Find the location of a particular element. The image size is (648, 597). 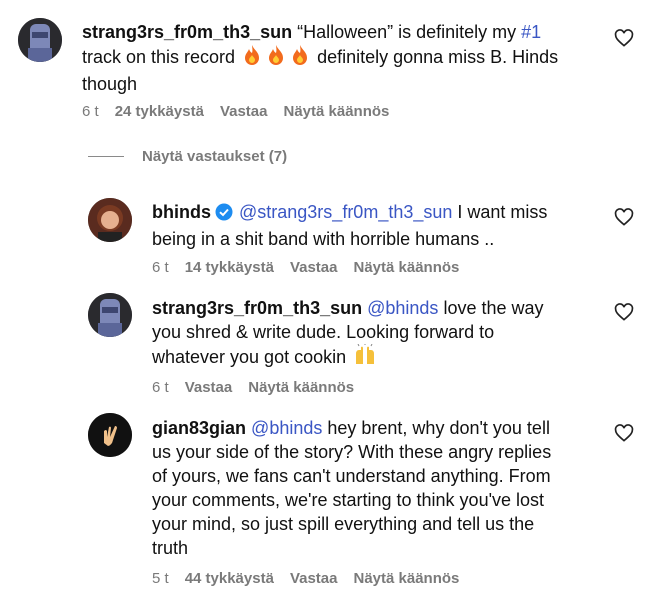

view-replies-button: Näytä vastaukset (7) is located at coordinates (187, 156).